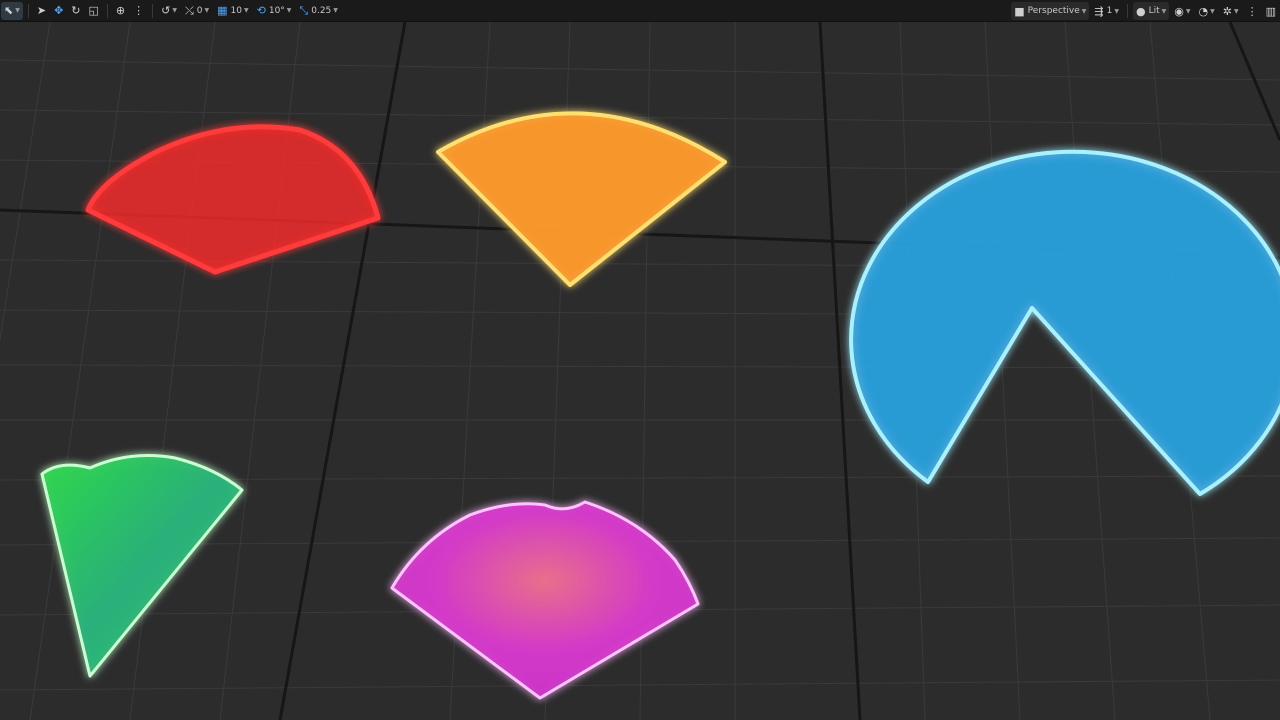  Describe the element at coordinates (321, 10) in the screenshot. I see `scale-snap-value: 0.25` at that location.